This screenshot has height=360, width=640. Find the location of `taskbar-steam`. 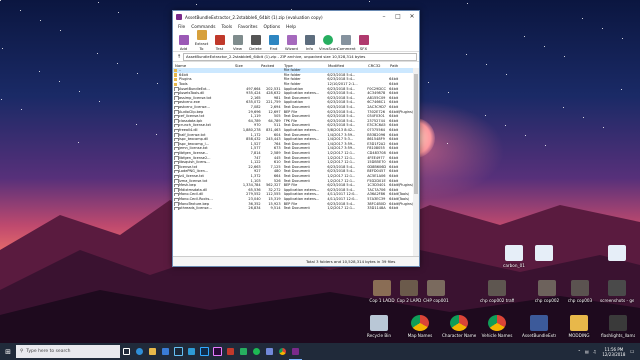

taskbar-steam is located at coordinates (178, 351).